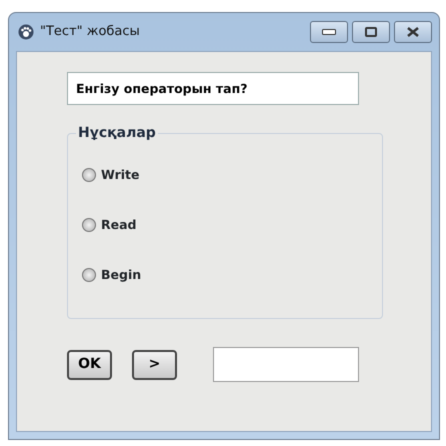  I want to click on ok-button: OK, so click(89, 365).